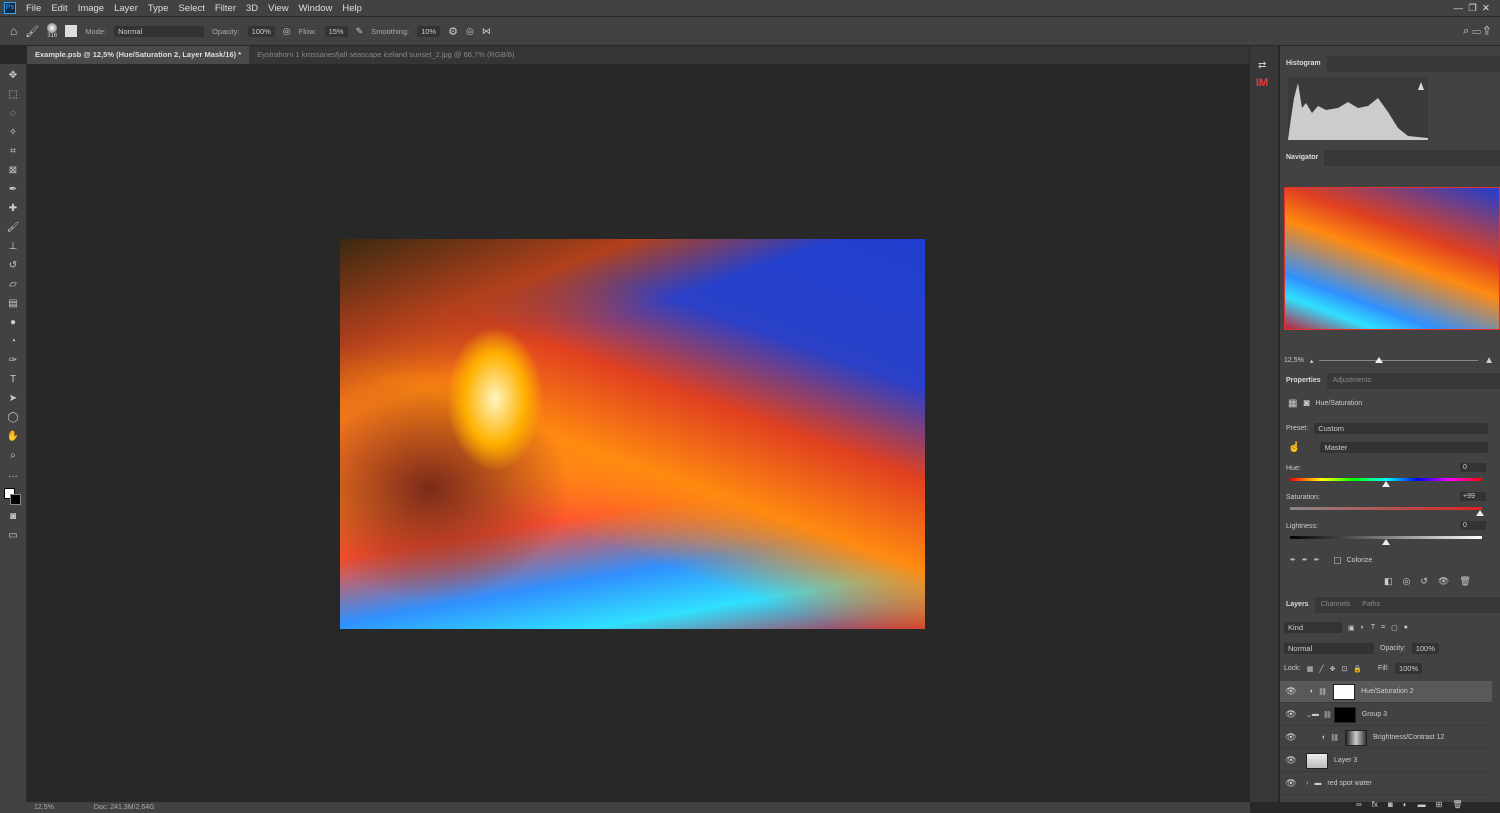 This screenshot has height=813, width=1500. Describe the element at coordinates (1401, 428) in the screenshot. I see `preset-select: Custom` at that location.